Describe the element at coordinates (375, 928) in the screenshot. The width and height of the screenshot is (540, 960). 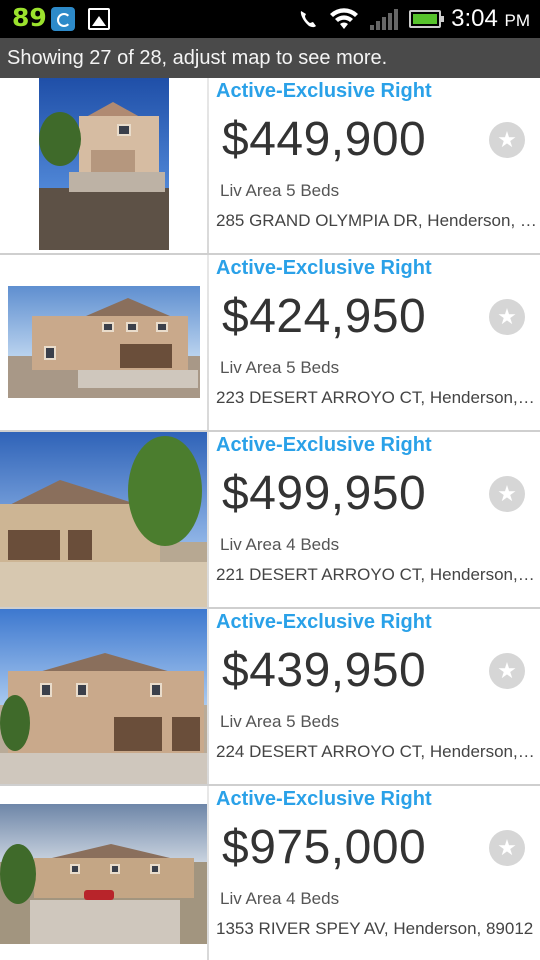
I see `listing-address: 1353 RIVER SPEY AV, Henderson, 89012` at that location.